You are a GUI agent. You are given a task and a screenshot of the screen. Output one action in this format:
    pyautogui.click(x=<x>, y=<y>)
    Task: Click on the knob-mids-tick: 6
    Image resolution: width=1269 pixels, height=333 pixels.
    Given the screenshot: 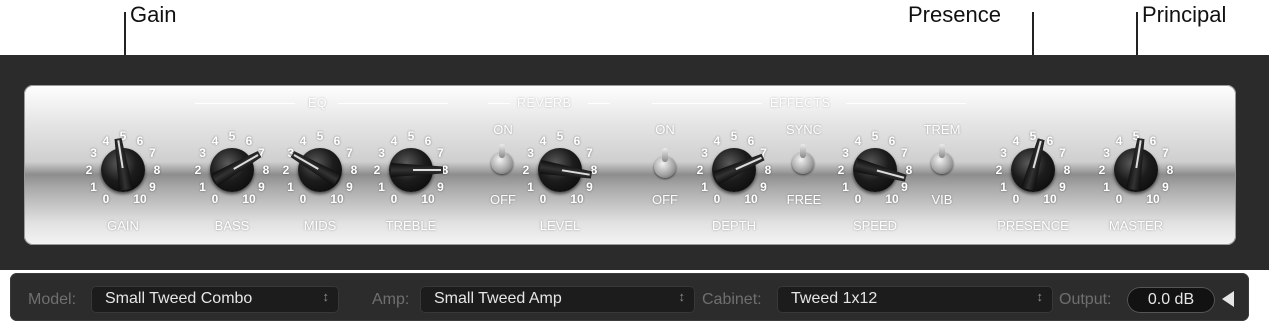 What is the action you would take?
    pyautogui.click(x=337, y=140)
    